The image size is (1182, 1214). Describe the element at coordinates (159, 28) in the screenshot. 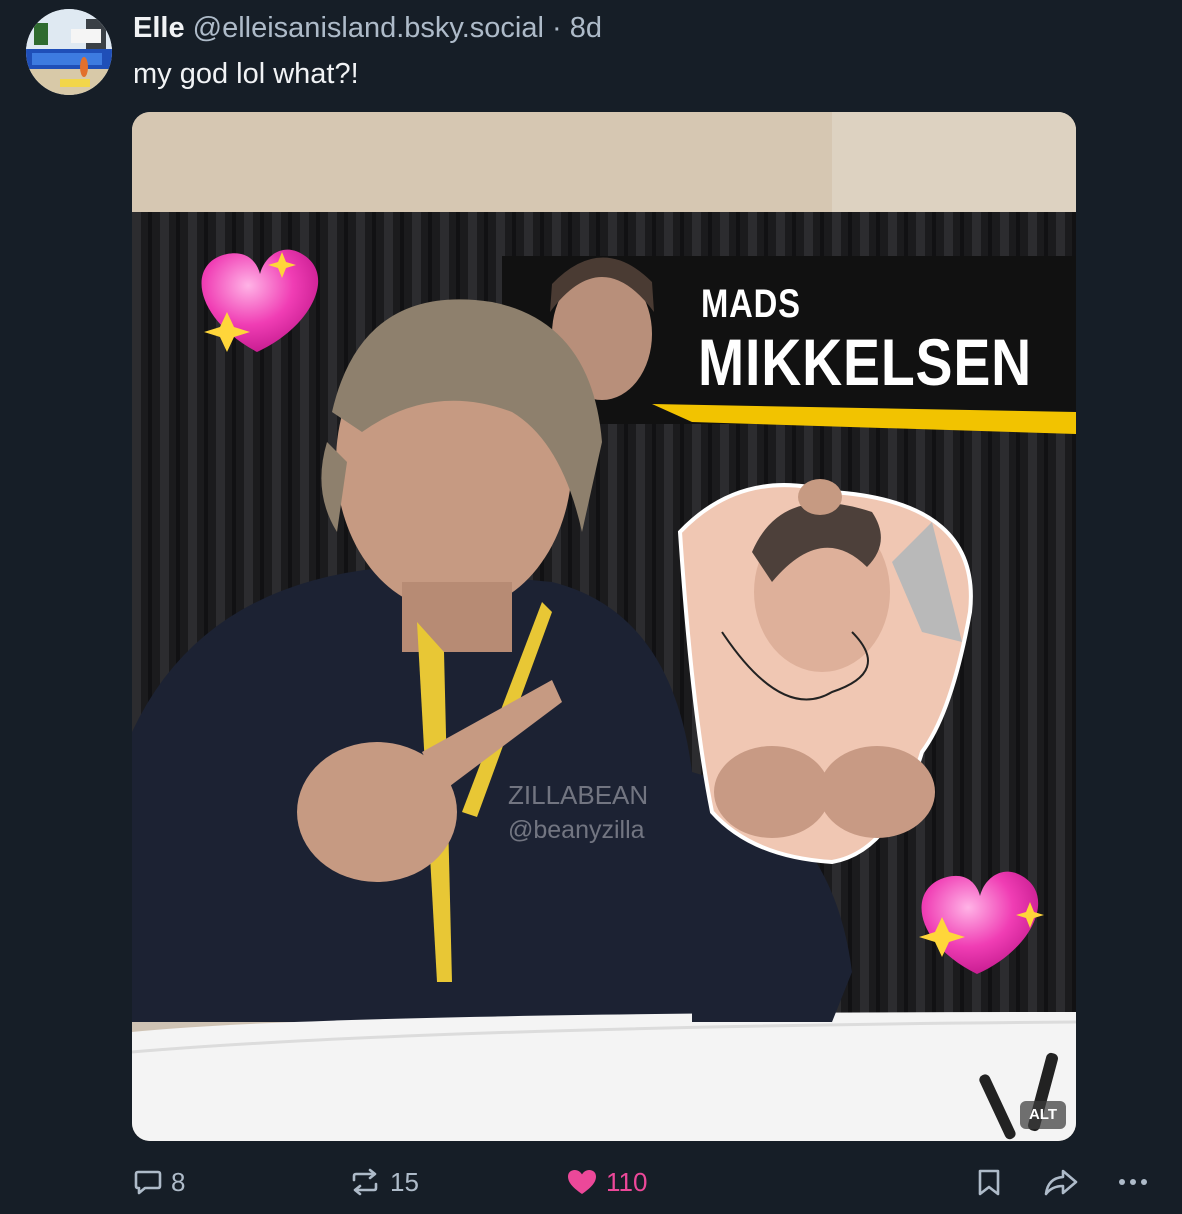

I see `author-display-name: Elle` at that location.